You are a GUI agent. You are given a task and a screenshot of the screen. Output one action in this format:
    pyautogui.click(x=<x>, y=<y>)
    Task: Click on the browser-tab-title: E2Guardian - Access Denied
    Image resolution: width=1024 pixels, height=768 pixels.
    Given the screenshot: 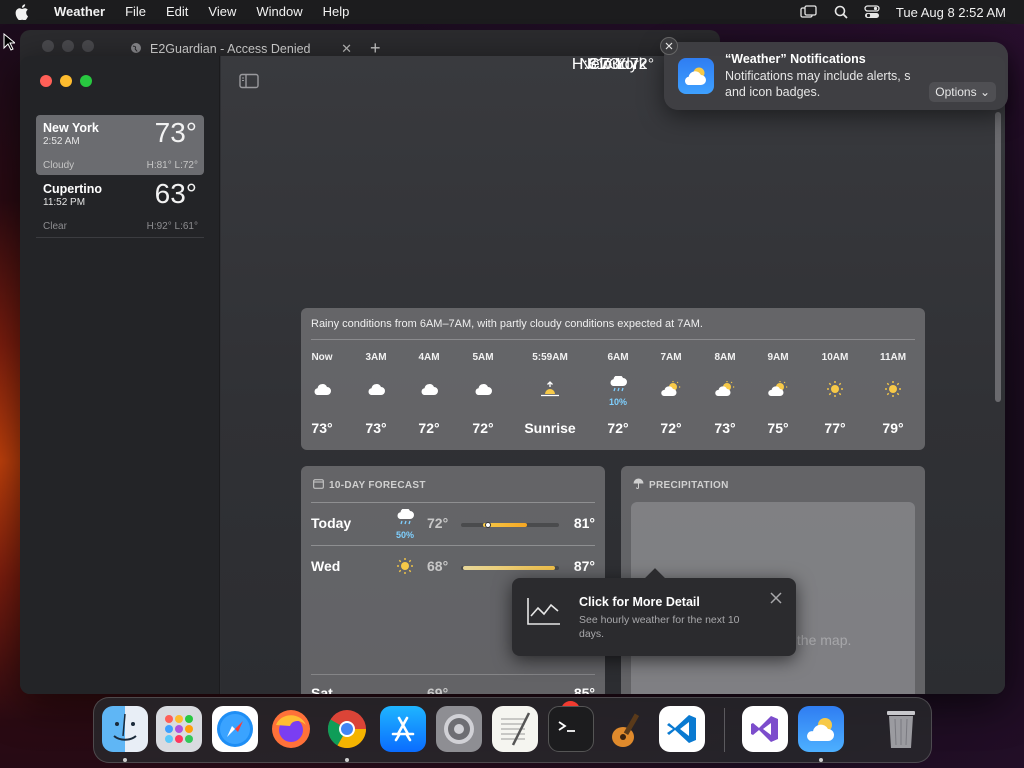 What is the action you would take?
    pyautogui.click(x=230, y=49)
    